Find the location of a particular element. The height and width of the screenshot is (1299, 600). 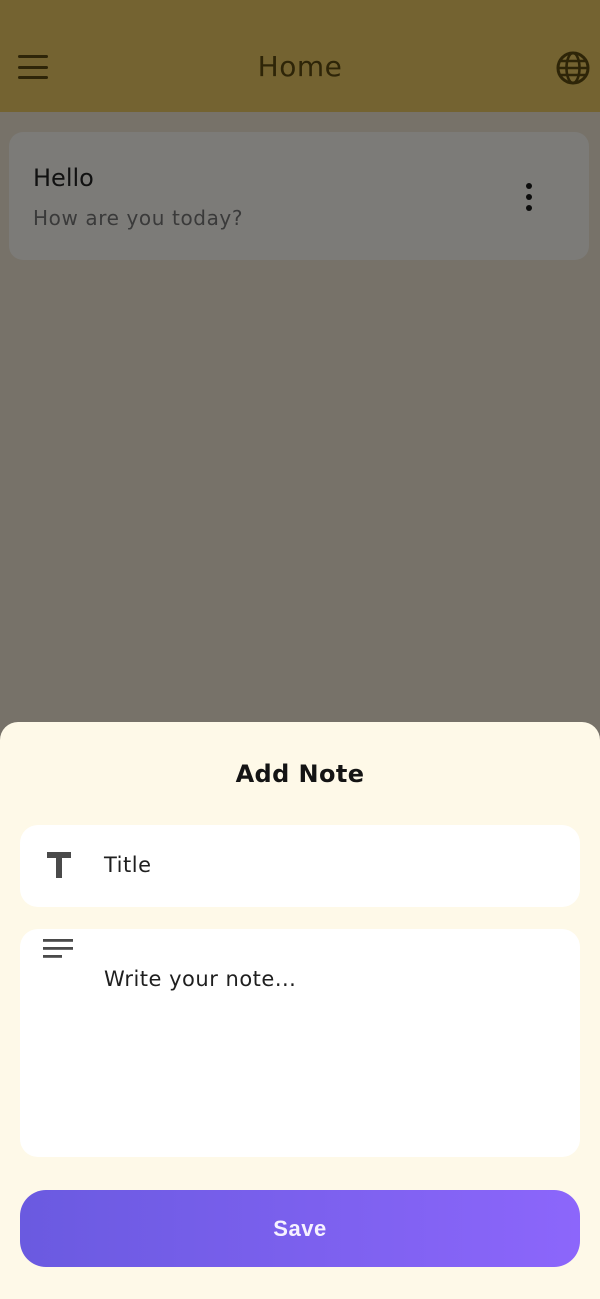

note-title: Hello is located at coordinates (63, 178).